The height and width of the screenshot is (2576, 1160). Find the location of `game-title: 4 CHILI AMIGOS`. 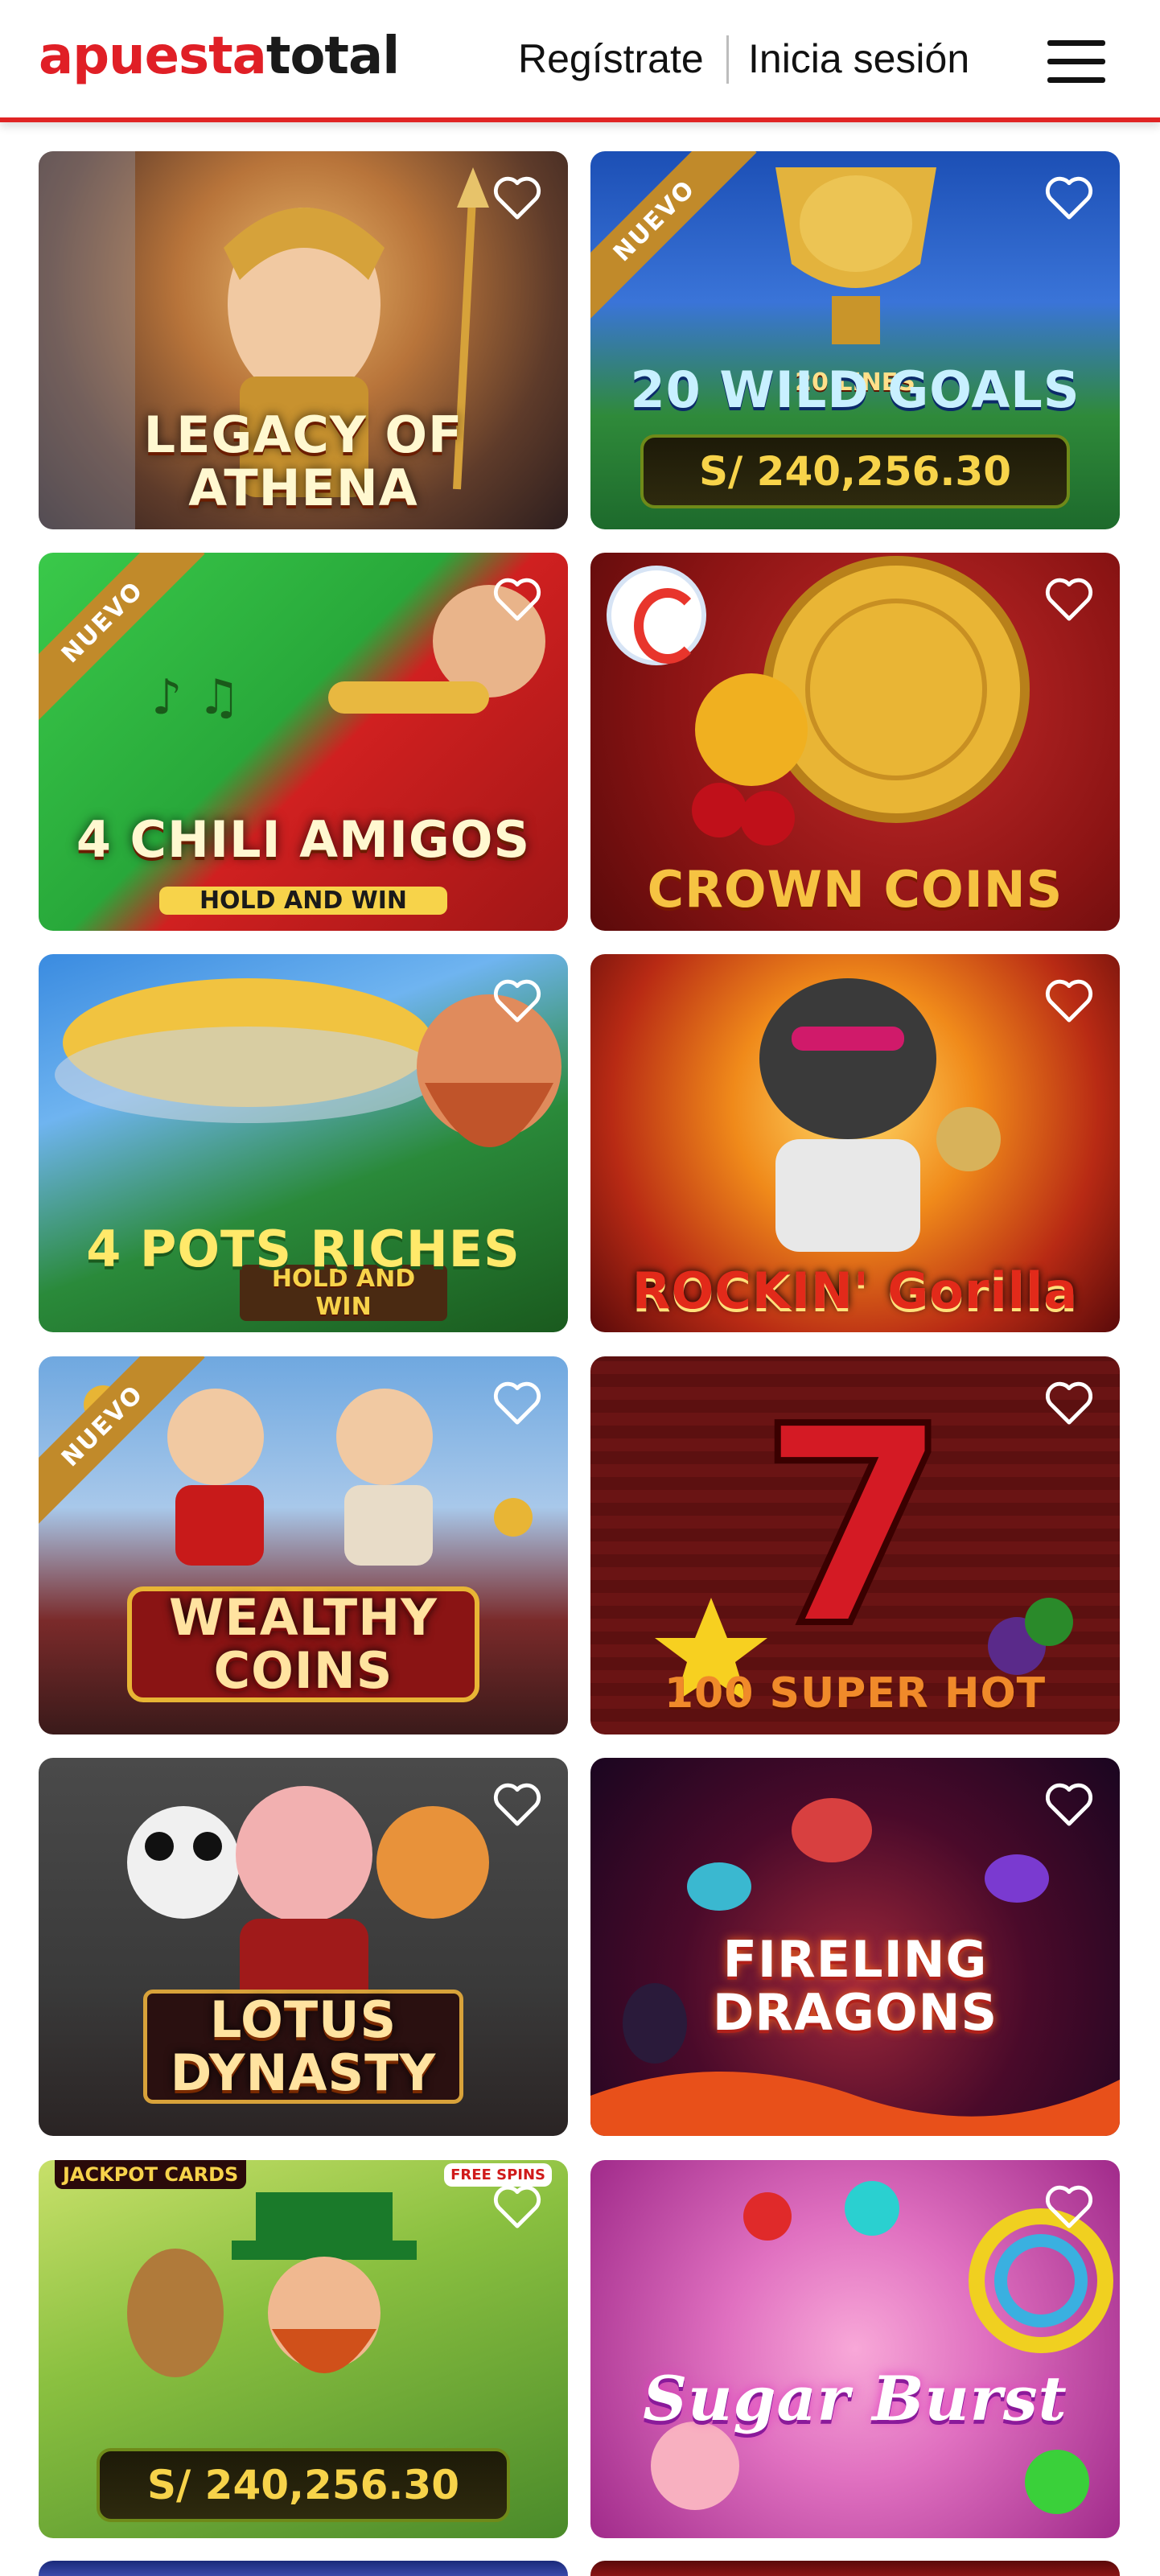

game-title: 4 CHILI AMIGOS is located at coordinates (303, 839).